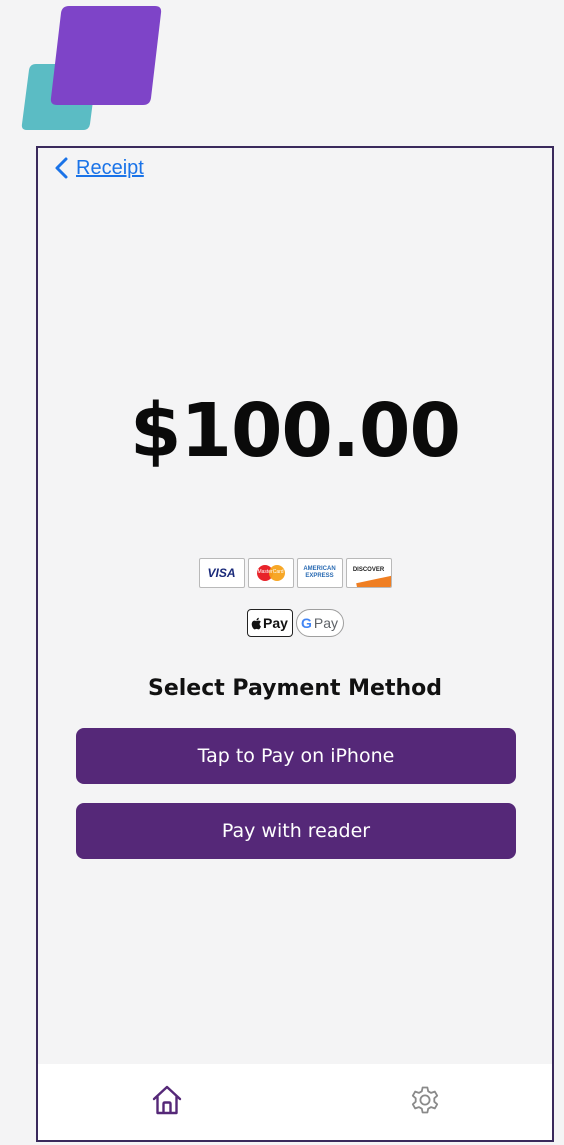 The image size is (564, 1145). I want to click on pay-with-reader-button: Pay with reader, so click(296, 831).